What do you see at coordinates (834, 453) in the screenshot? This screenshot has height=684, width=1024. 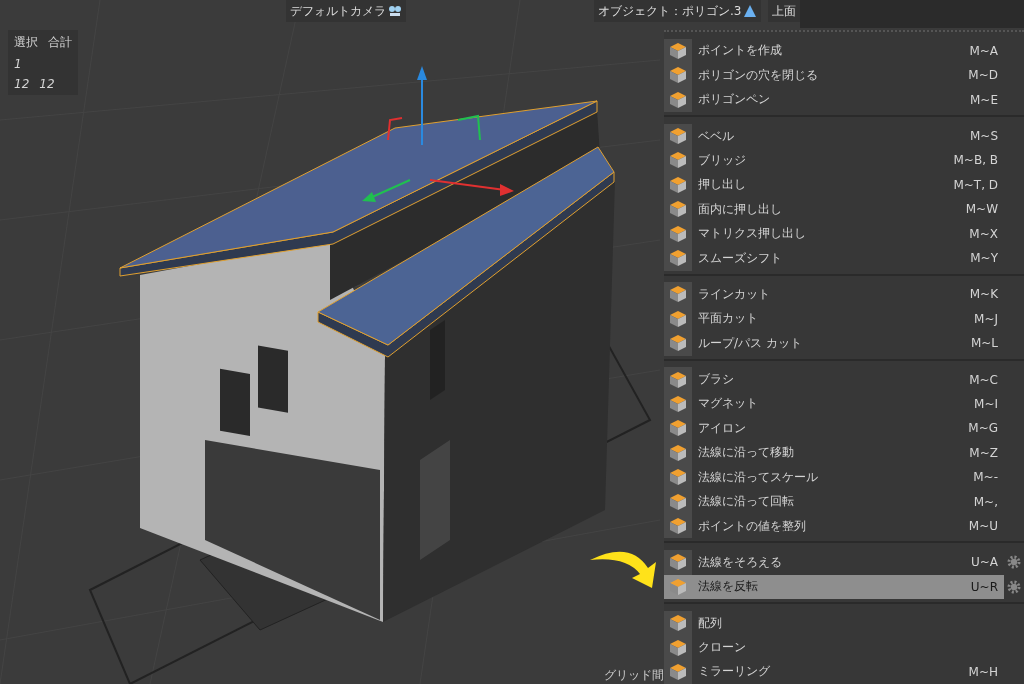 I see `menu-item: 法線に沿って移動 M~Z` at bounding box center [834, 453].